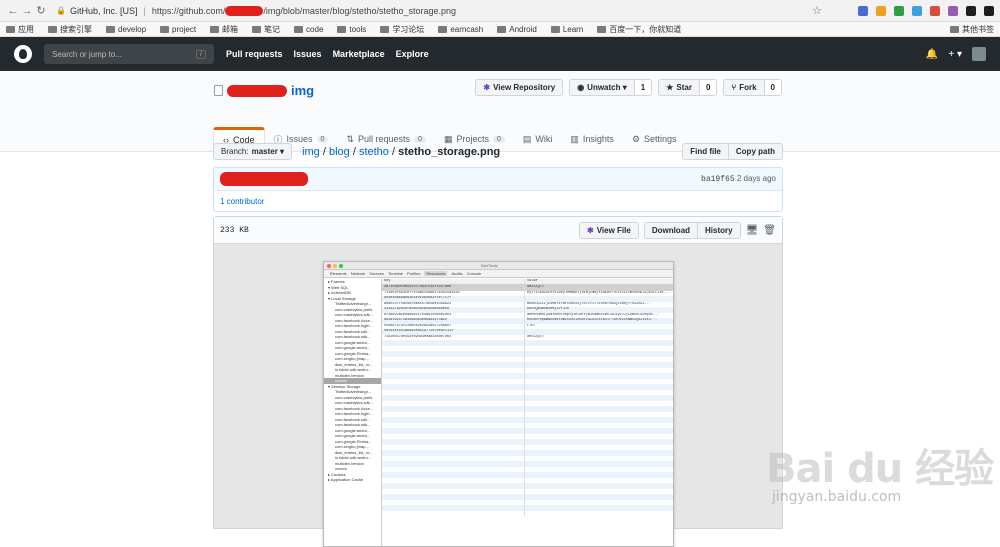  What do you see at coordinates (926, 10) in the screenshot?
I see `extension-icons` at bounding box center [926, 10].